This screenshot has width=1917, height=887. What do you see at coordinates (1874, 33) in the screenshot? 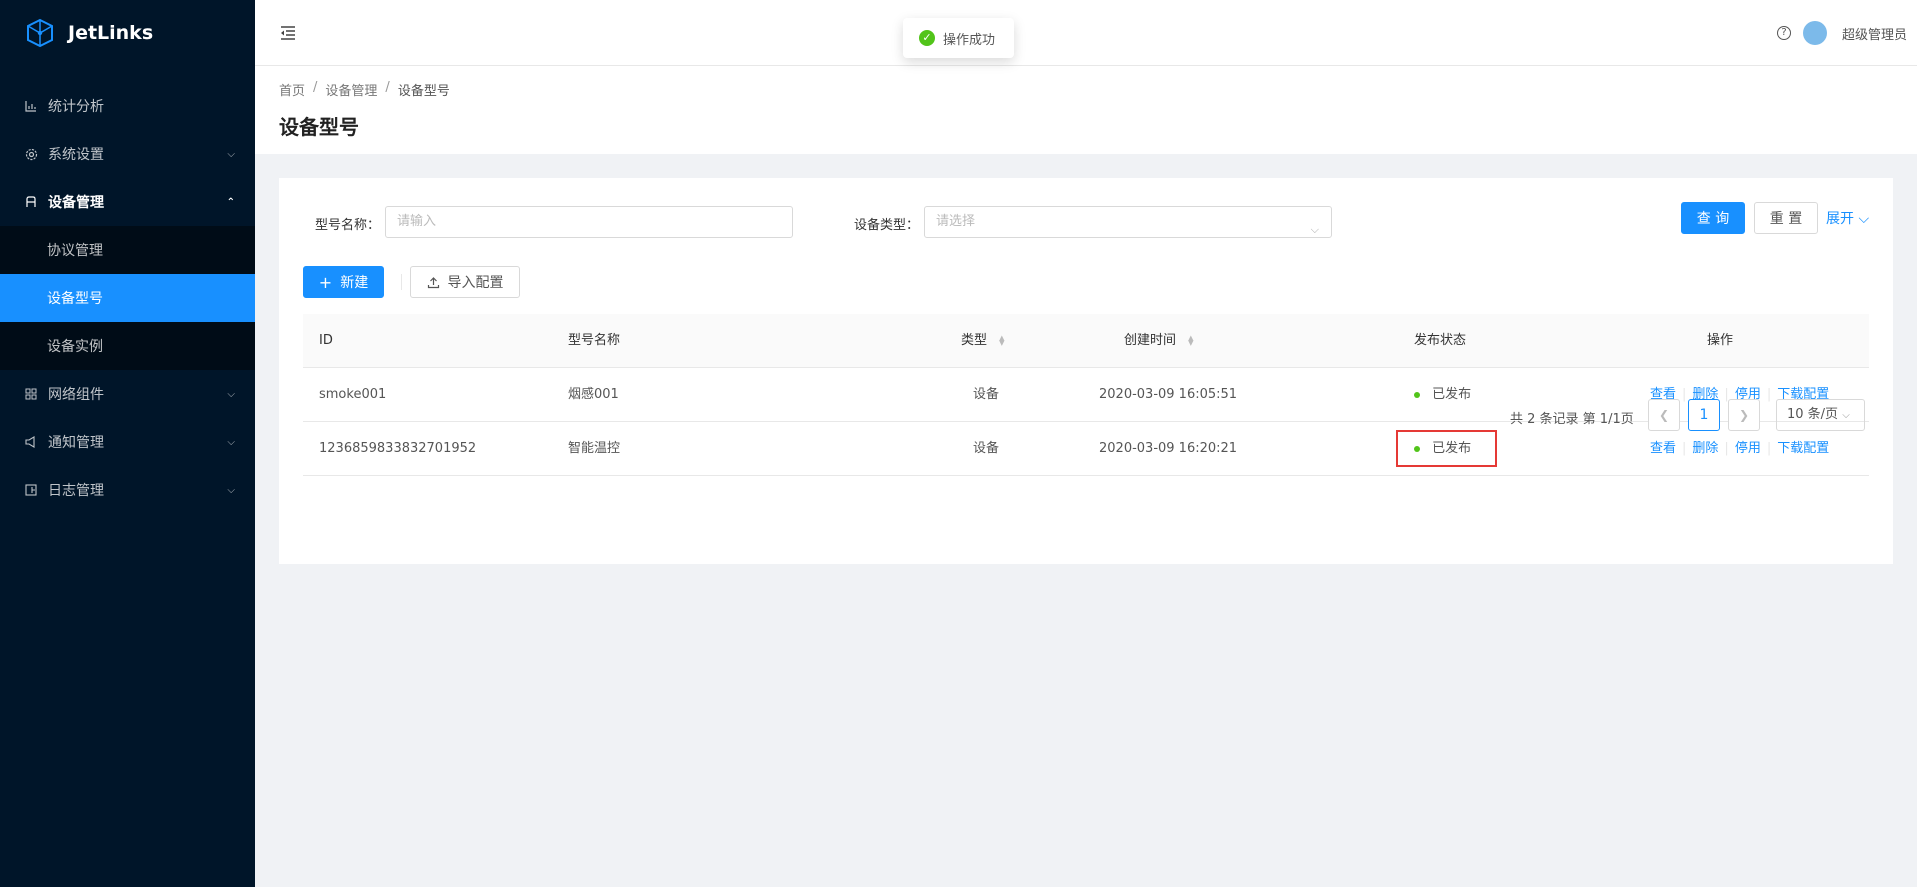
I see `username: 超级管理员` at bounding box center [1874, 33].